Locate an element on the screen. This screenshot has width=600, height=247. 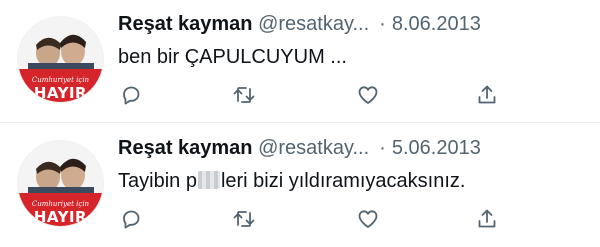
tweet-date: 5.06.2013 is located at coordinates (436, 148).